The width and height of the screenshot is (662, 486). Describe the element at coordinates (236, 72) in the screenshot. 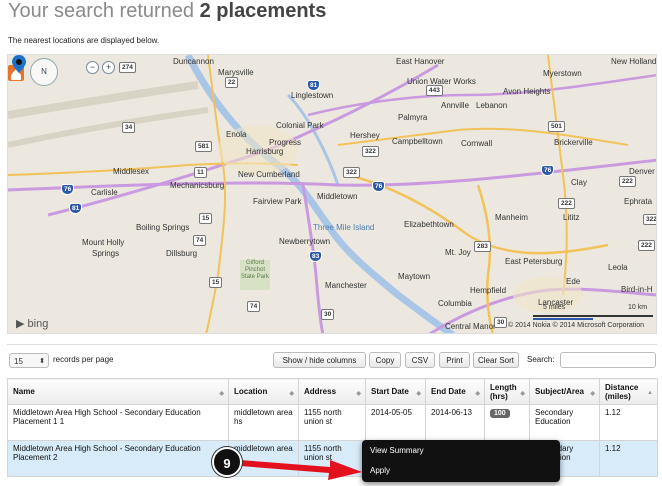

I see `map-place-label: Marysville` at that location.